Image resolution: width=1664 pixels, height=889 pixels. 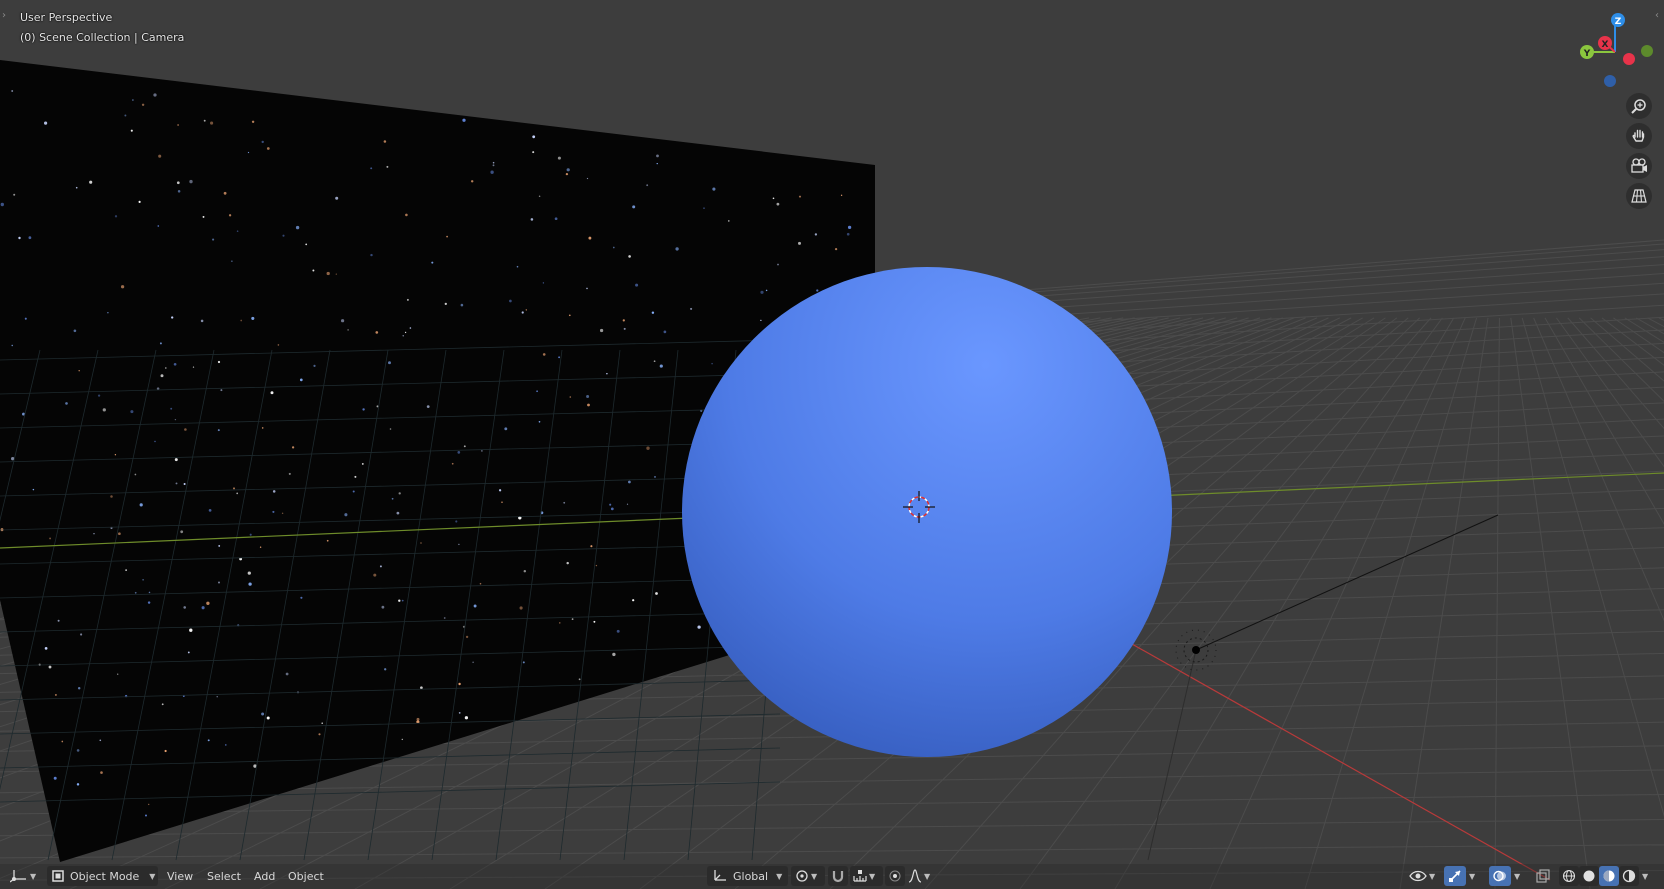 I want to click on overlays-toggle, so click(x=1500, y=876).